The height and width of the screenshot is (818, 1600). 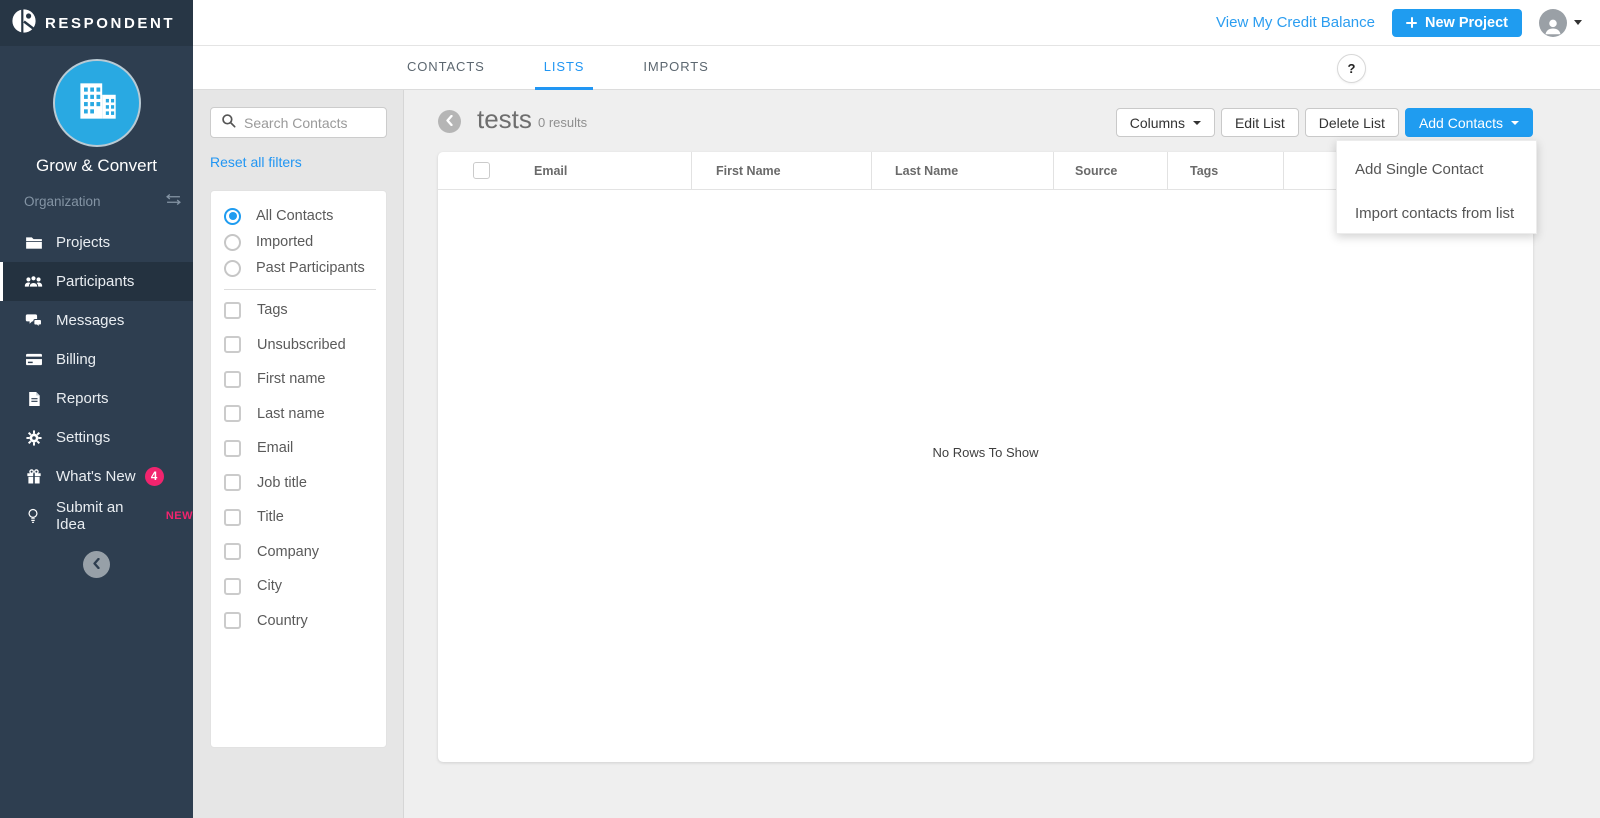 What do you see at coordinates (228, 123) in the screenshot?
I see `search-icon` at bounding box center [228, 123].